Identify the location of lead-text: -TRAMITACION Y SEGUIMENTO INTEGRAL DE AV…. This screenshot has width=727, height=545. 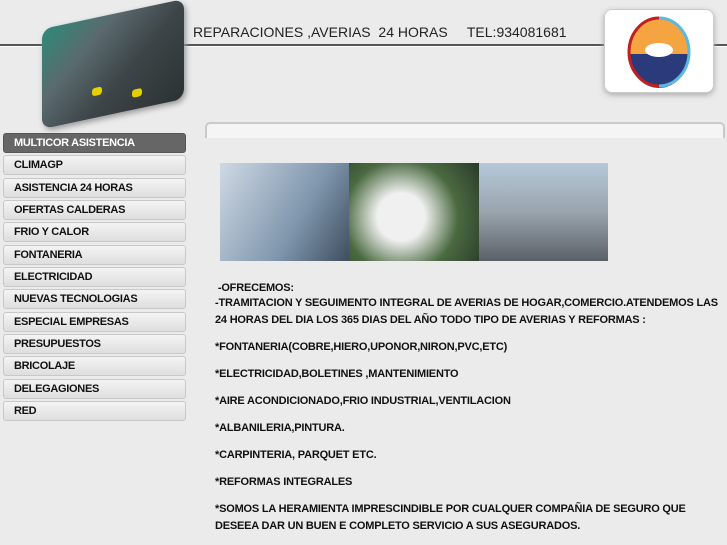
(466, 311).